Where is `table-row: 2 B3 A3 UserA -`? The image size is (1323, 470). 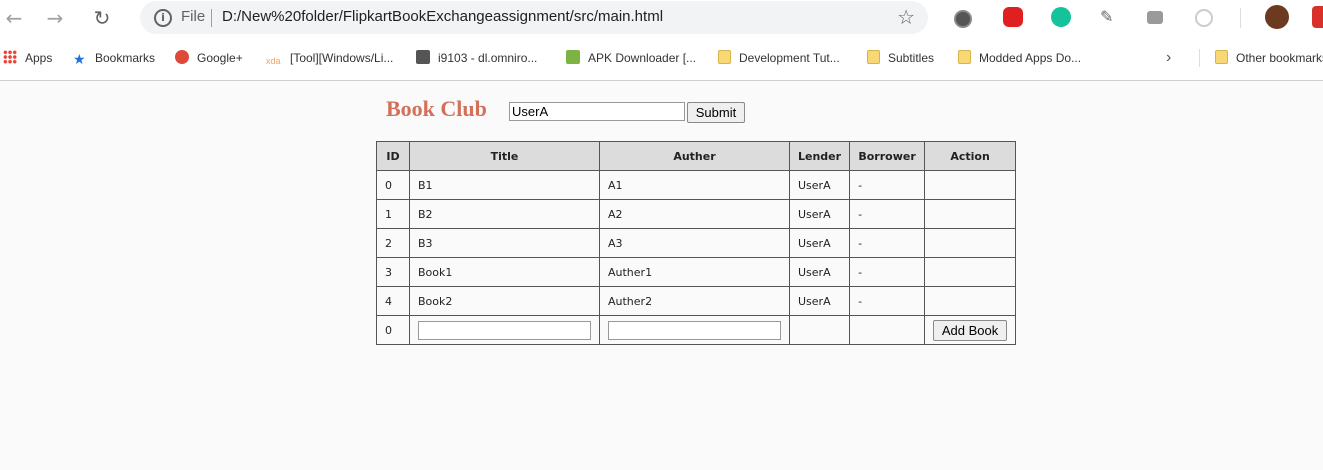 table-row: 2 B3 A3 UserA - is located at coordinates (696, 243).